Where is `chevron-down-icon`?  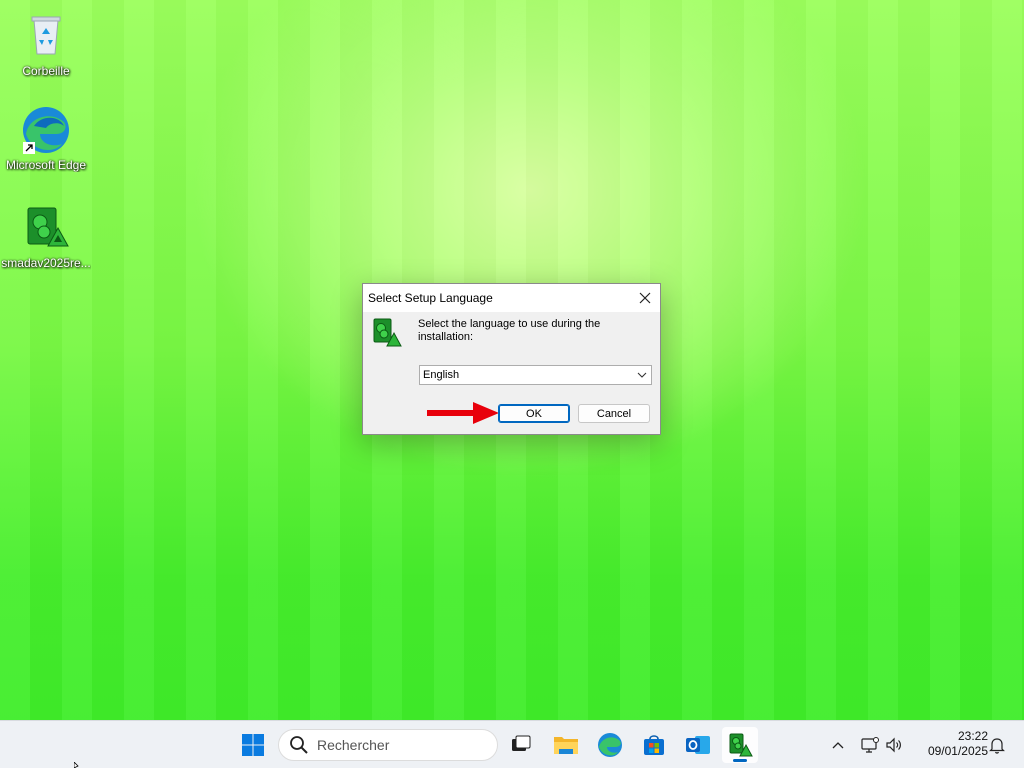 chevron-down-icon is located at coordinates (642, 375).